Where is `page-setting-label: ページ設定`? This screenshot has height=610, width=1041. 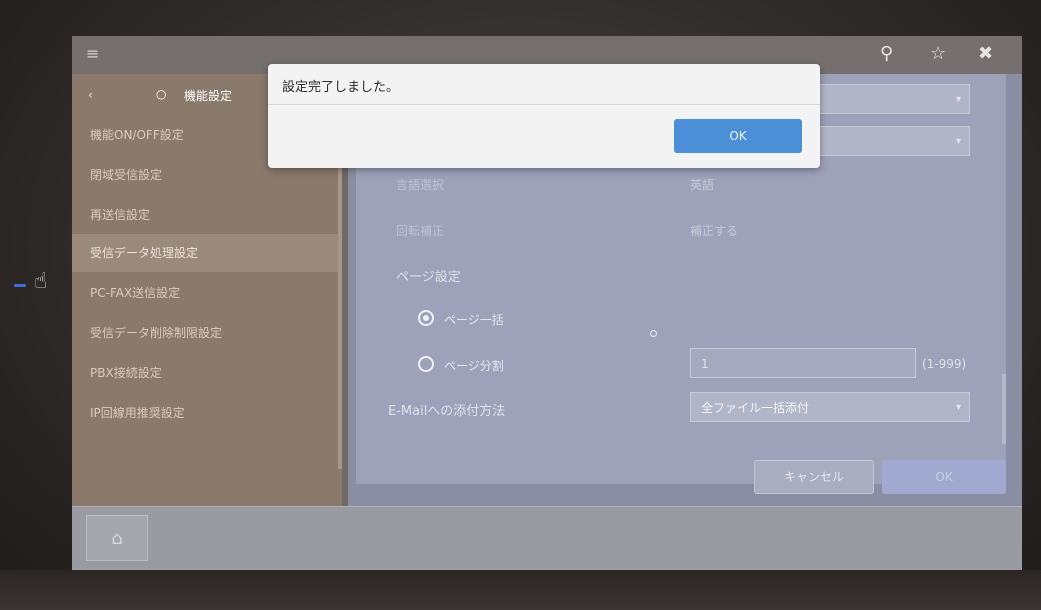 page-setting-label: ページ設定 is located at coordinates (428, 277).